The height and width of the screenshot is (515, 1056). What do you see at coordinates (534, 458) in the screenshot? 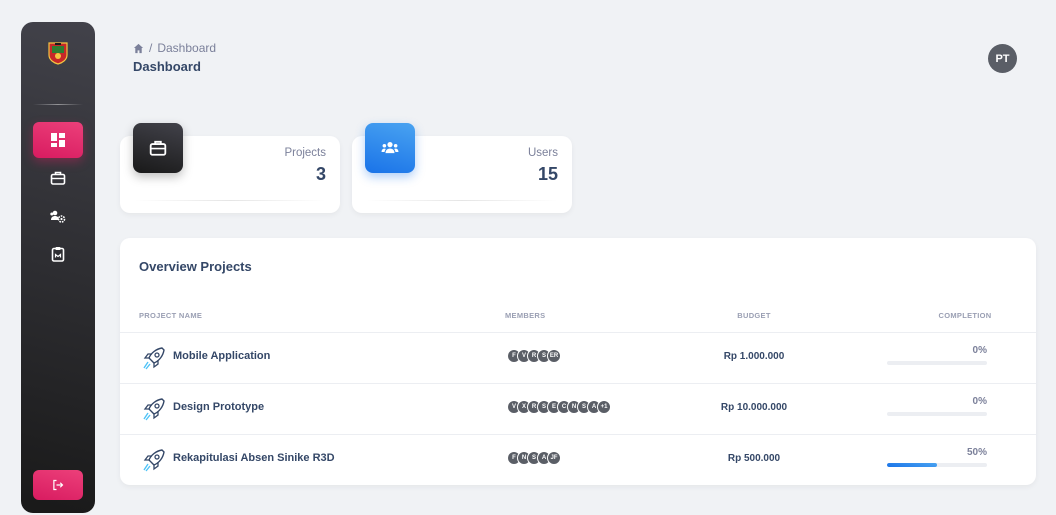
I see `member-avatars: F N S A JF` at bounding box center [534, 458].